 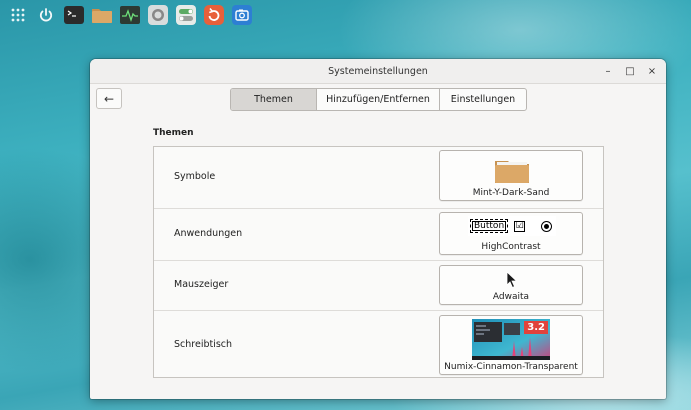 What do you see at coordinates (173, 133) in the screenshot?
I see `section-title: Themen` at bounding box center [173, 133].